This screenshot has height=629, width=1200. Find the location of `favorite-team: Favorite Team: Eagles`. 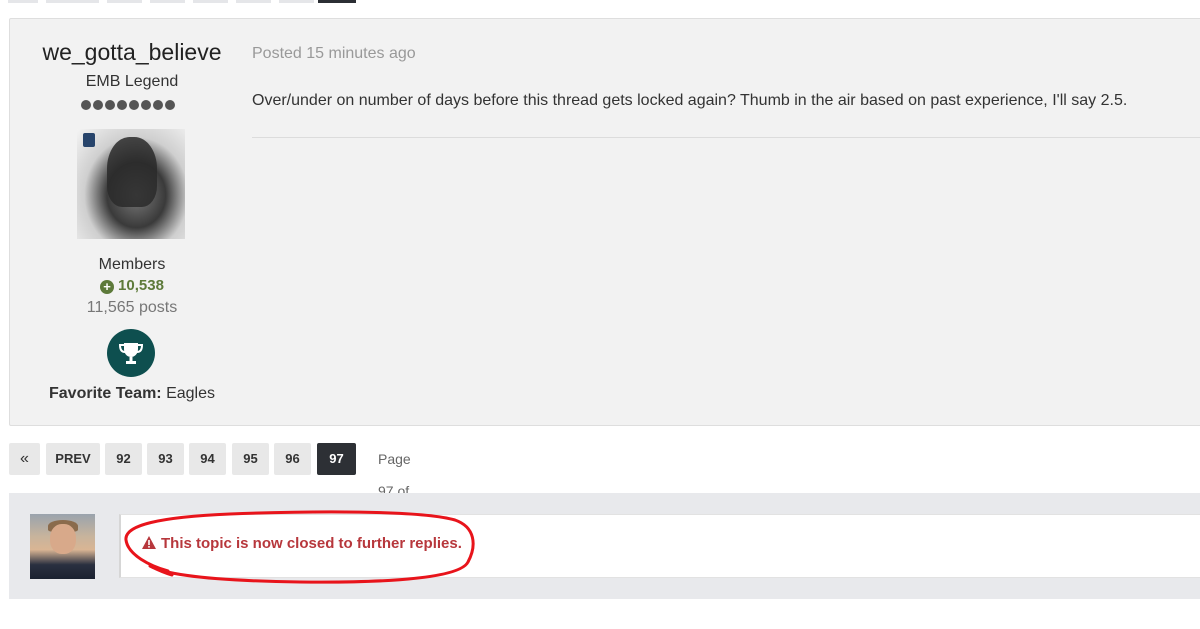

favorite-team: Favorite Team: Eagles is located at coordinates (132, 394).